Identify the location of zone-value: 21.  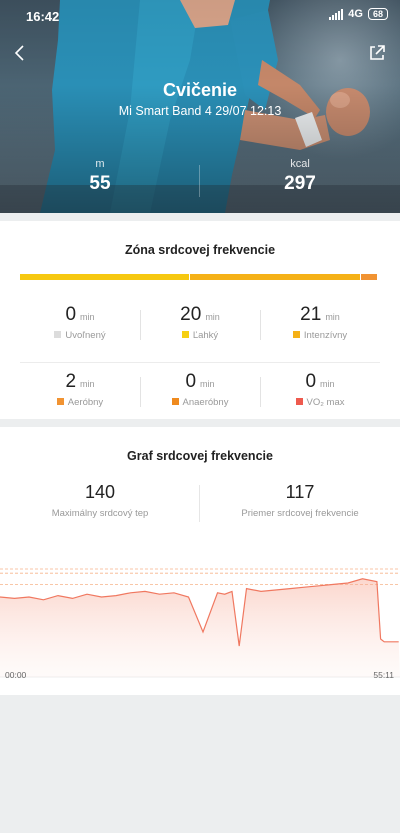
(311, 314).